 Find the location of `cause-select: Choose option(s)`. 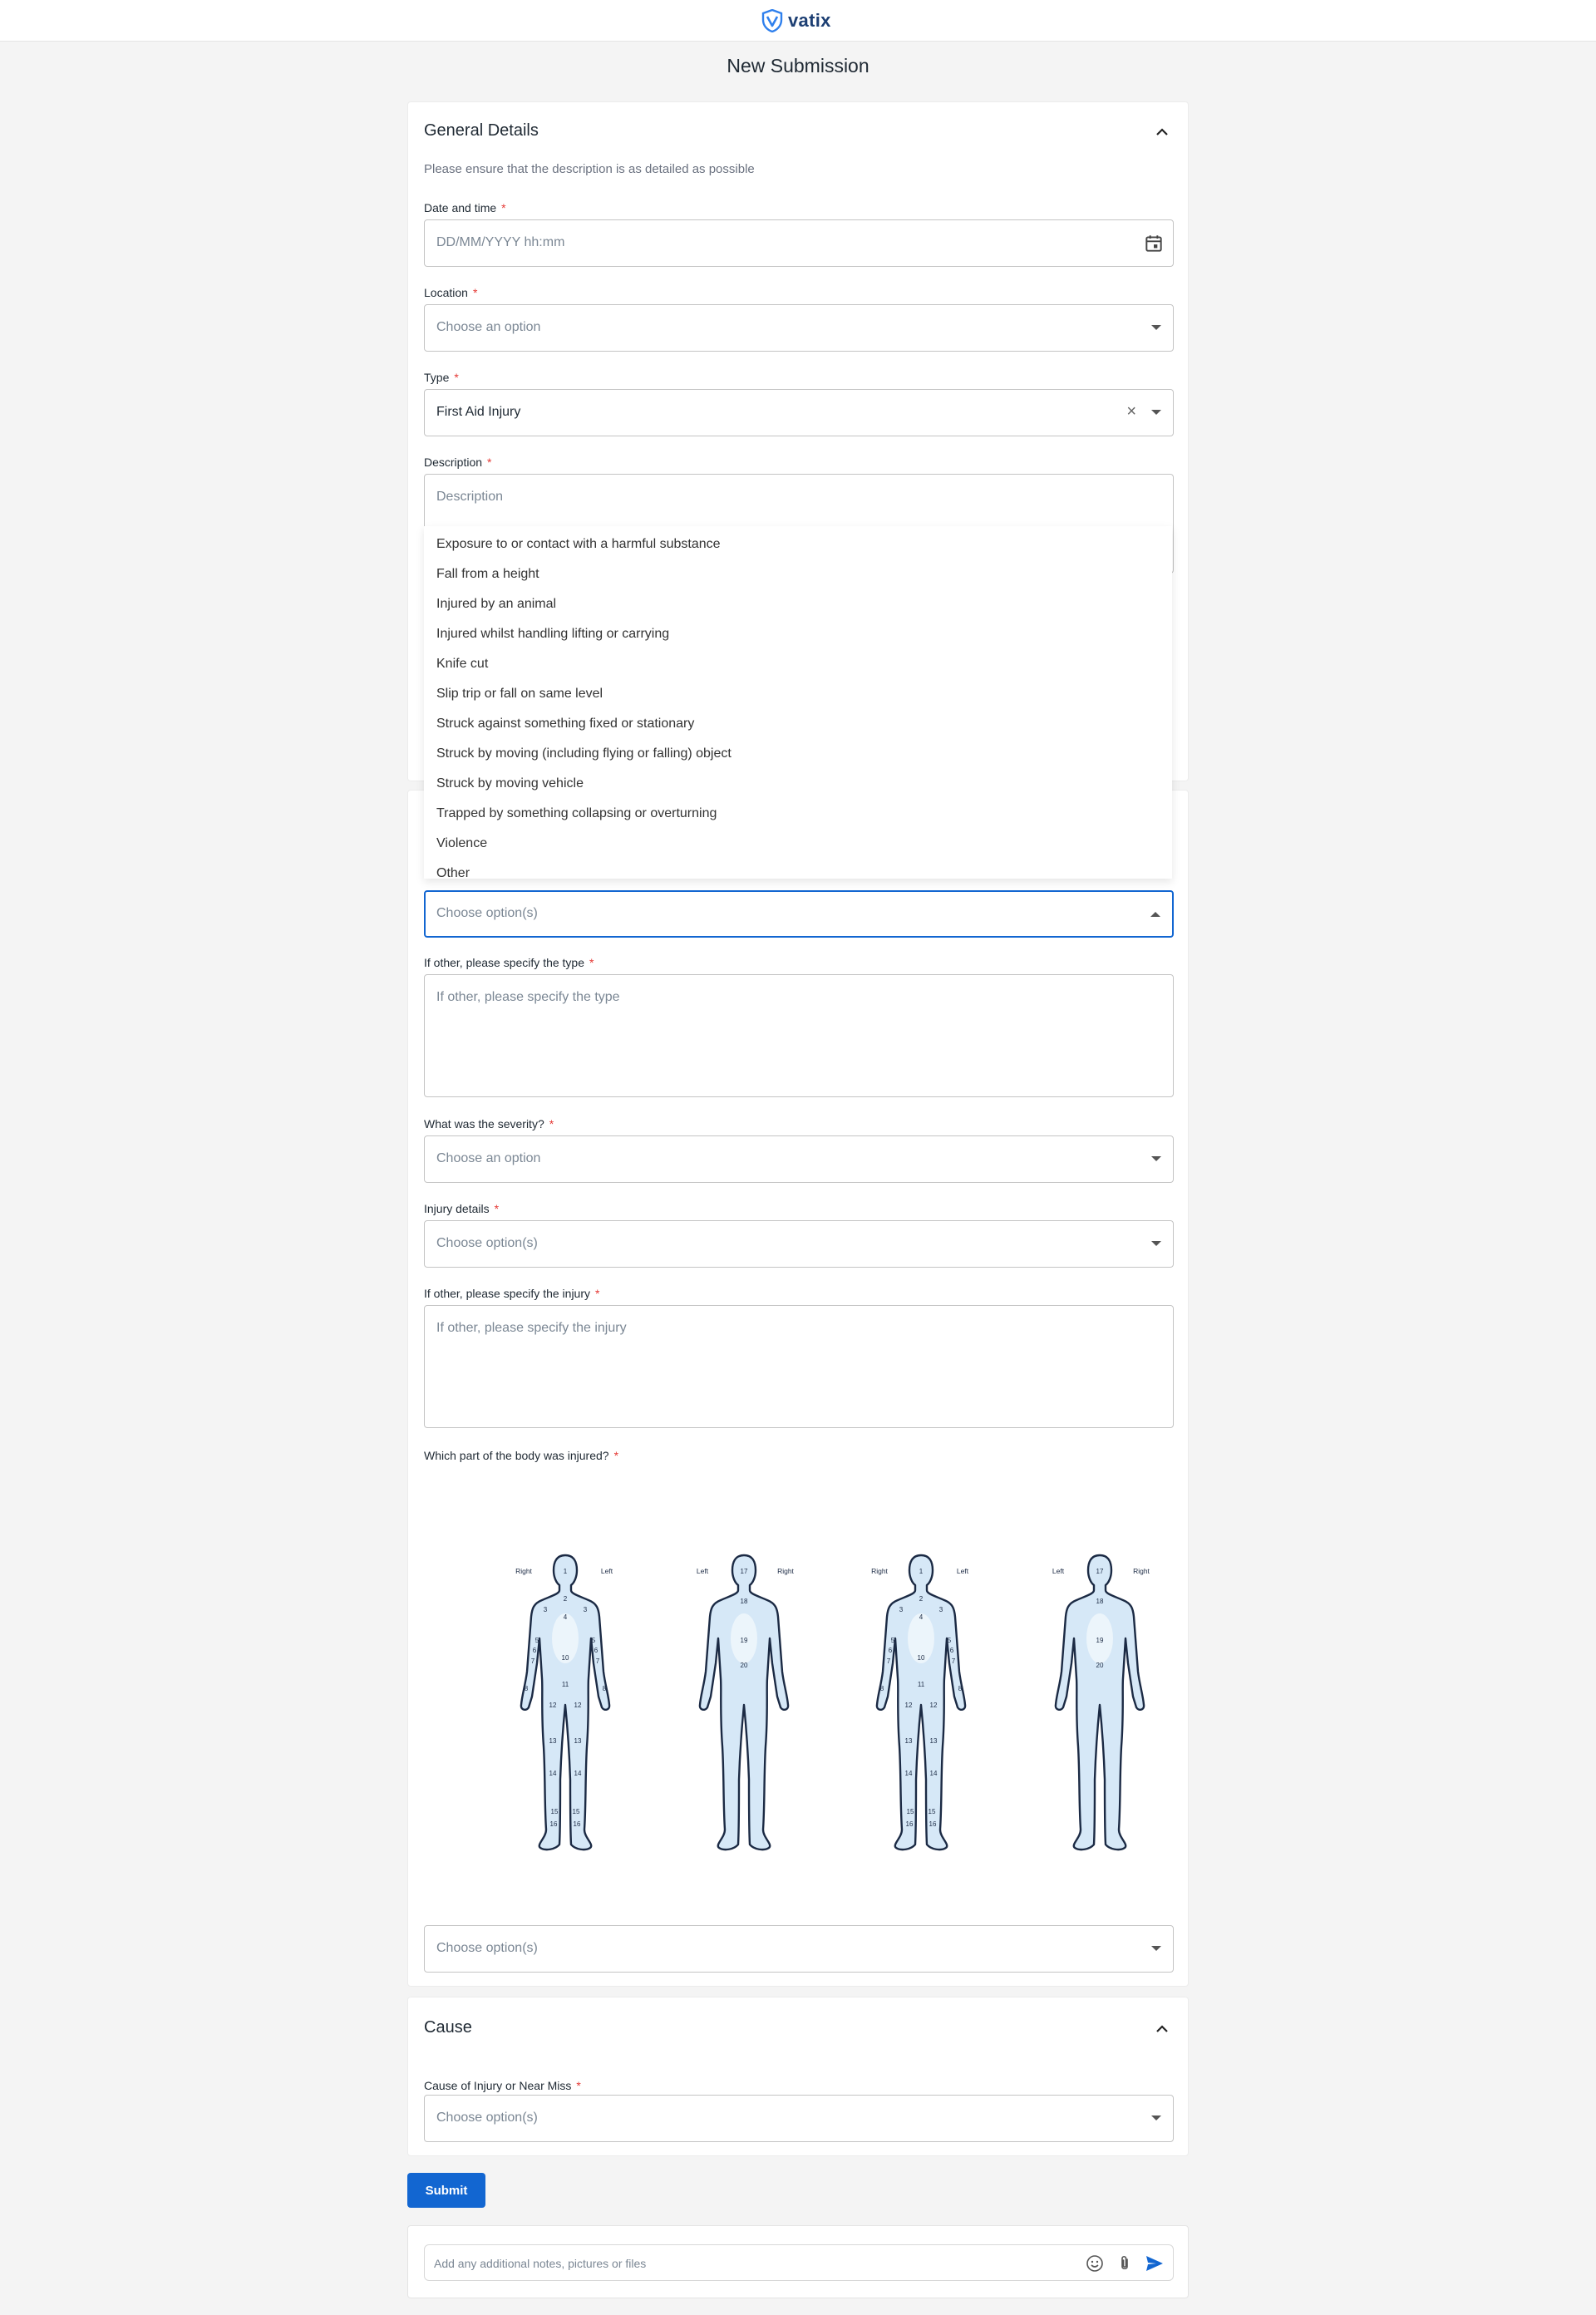

cause-select: Choose option(s) is located at coordinates (799, 2119).